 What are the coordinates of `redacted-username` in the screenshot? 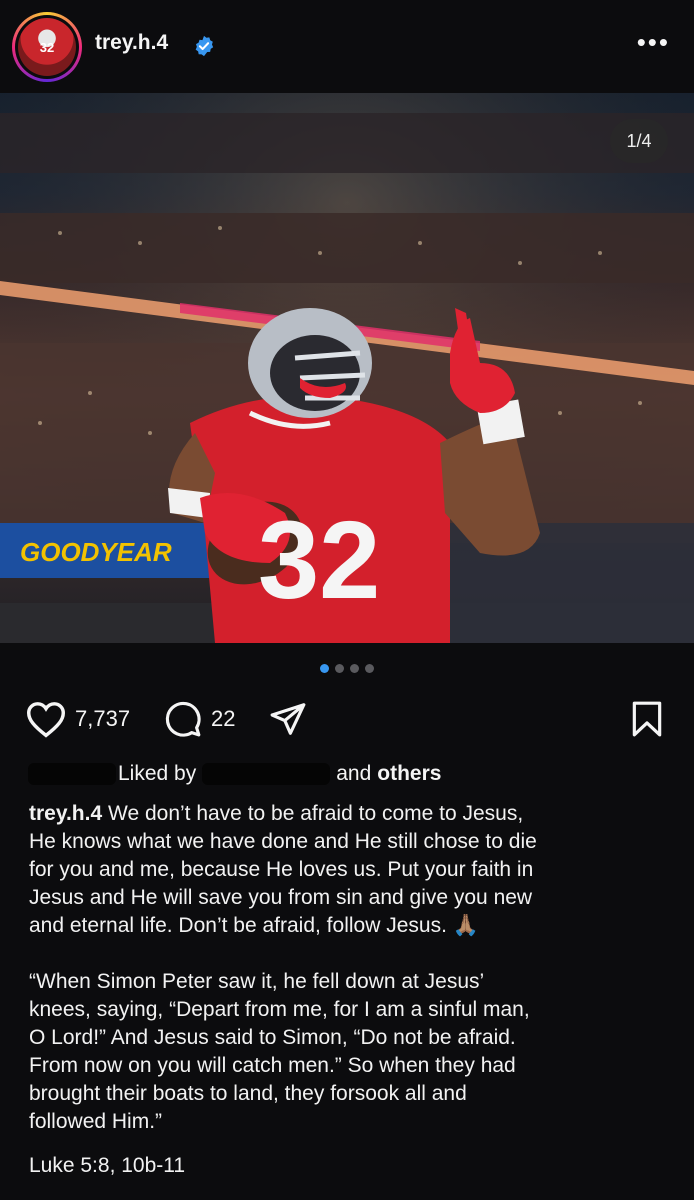 It's located at (266, 774).